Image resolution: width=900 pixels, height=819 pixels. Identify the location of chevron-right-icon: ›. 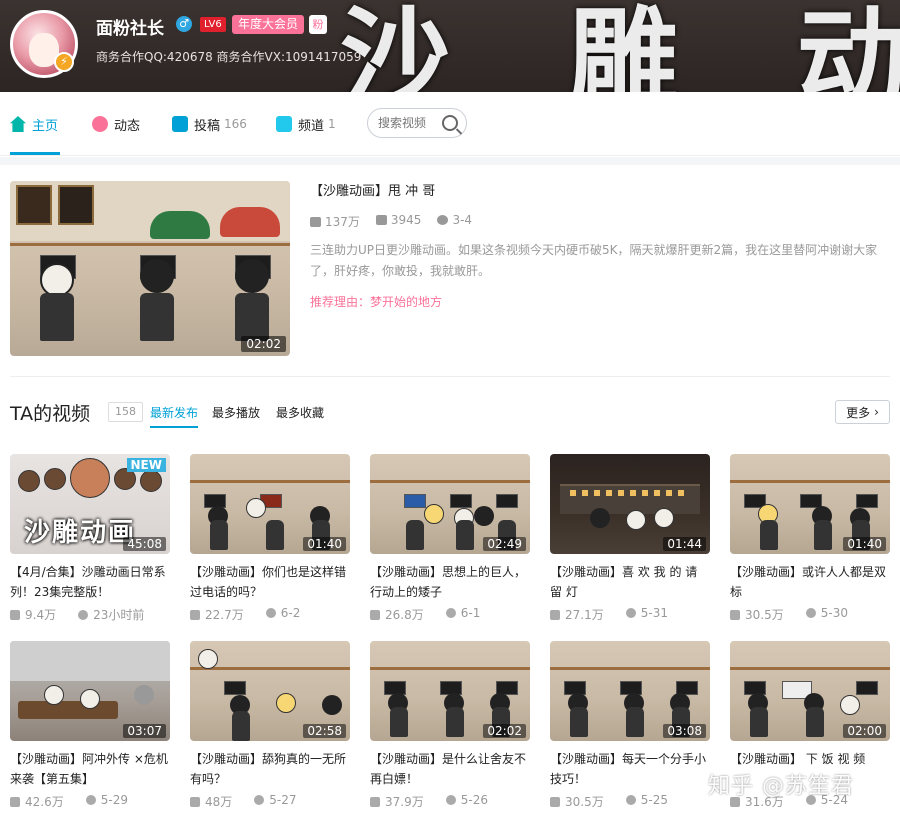
(876, 412).